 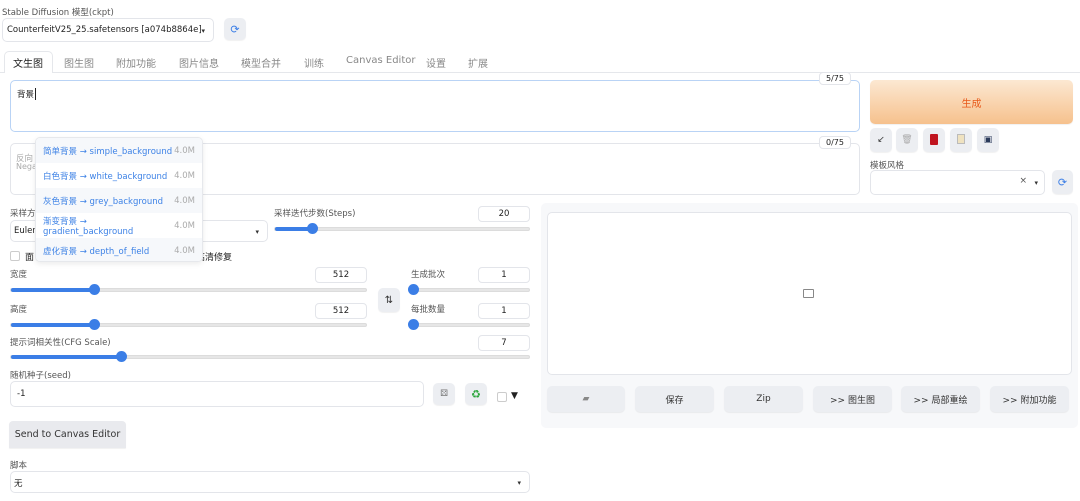 I want to click on send-to-extras-button: >> 附加功能, so click(x=1029, y=399).